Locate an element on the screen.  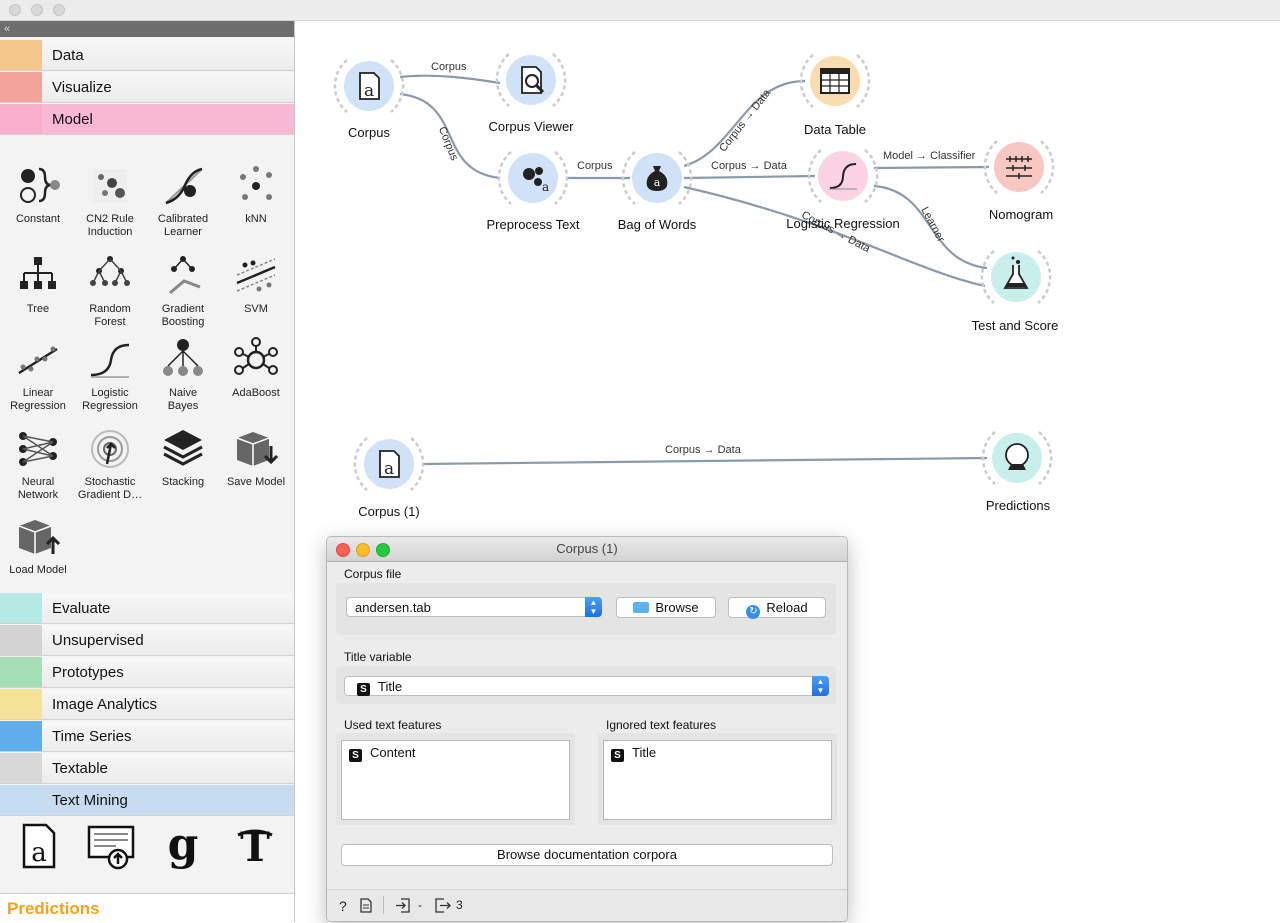
input-count: - is located at coordinates (420, 905).